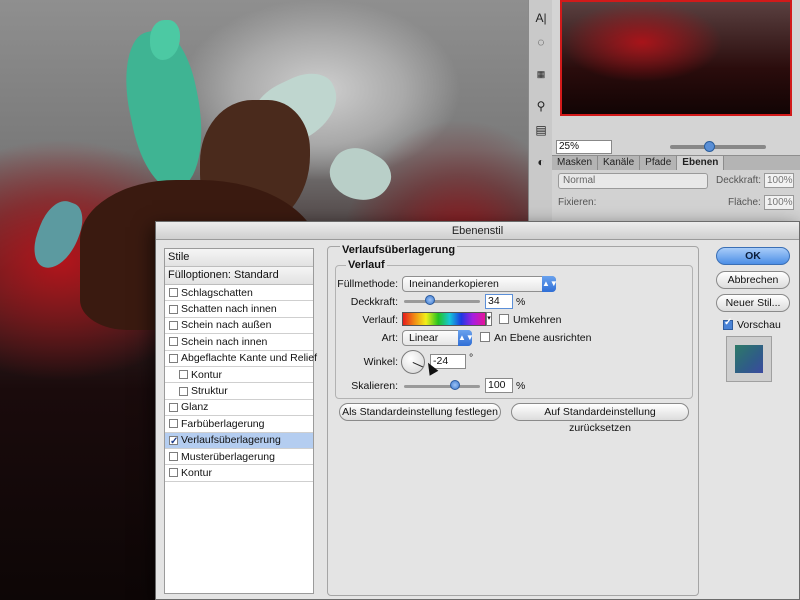 The height and width of the screenshot is (600, 800). Describe the element at coordinates (744, 202) in the screenshot. I see `layer-fill-label: Fläche:` at that location.